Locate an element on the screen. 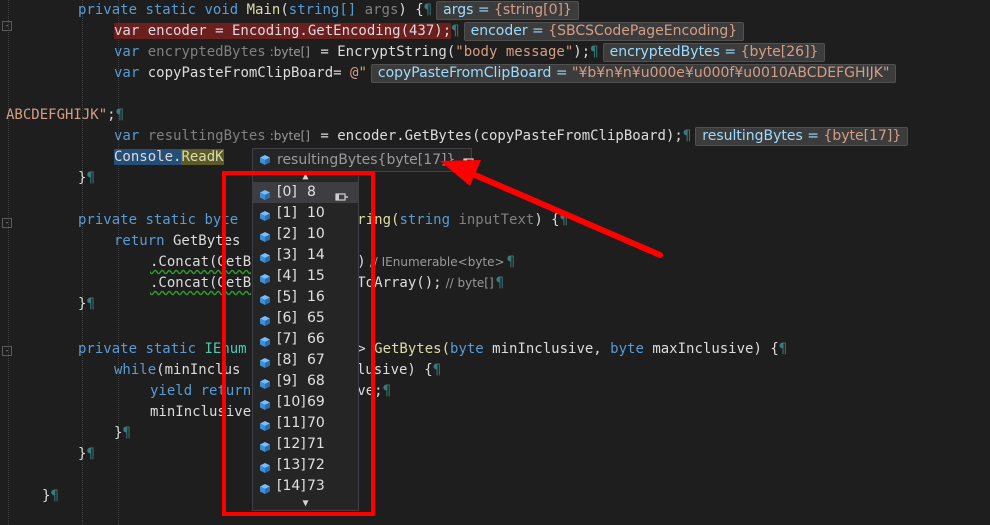 The height and width of the screenshot is (525, 990). inline-comment-hint: // IEnumerable<byte> is located at coordinates (437, 262).